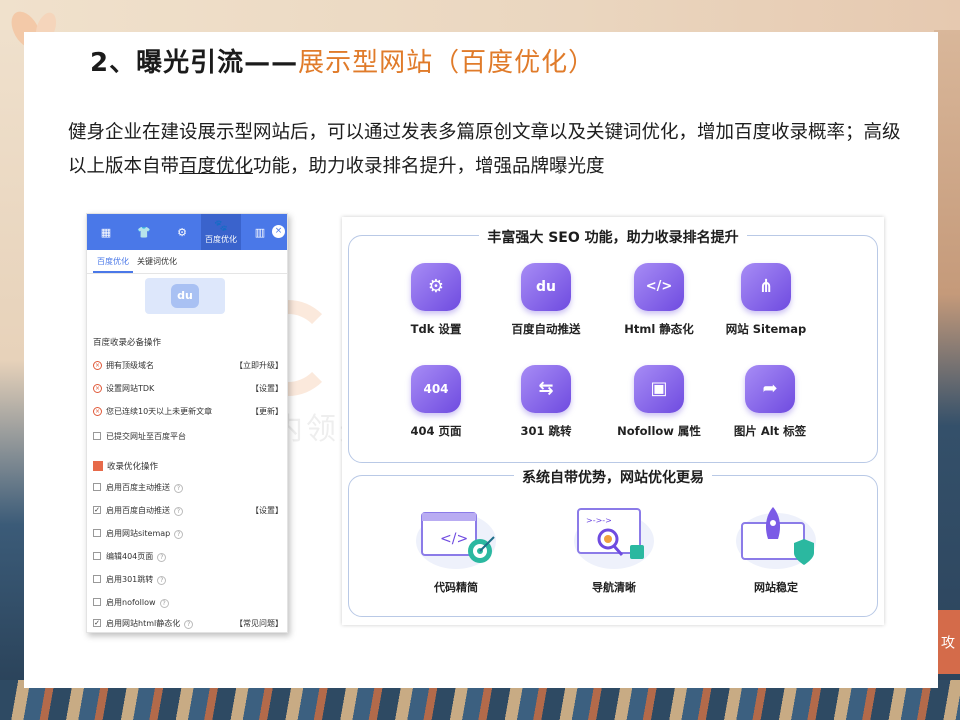 The height and width of the screenshot is (720, 960). I want to click on section-optimization-title: 收录优化操作, so click(125, 466).